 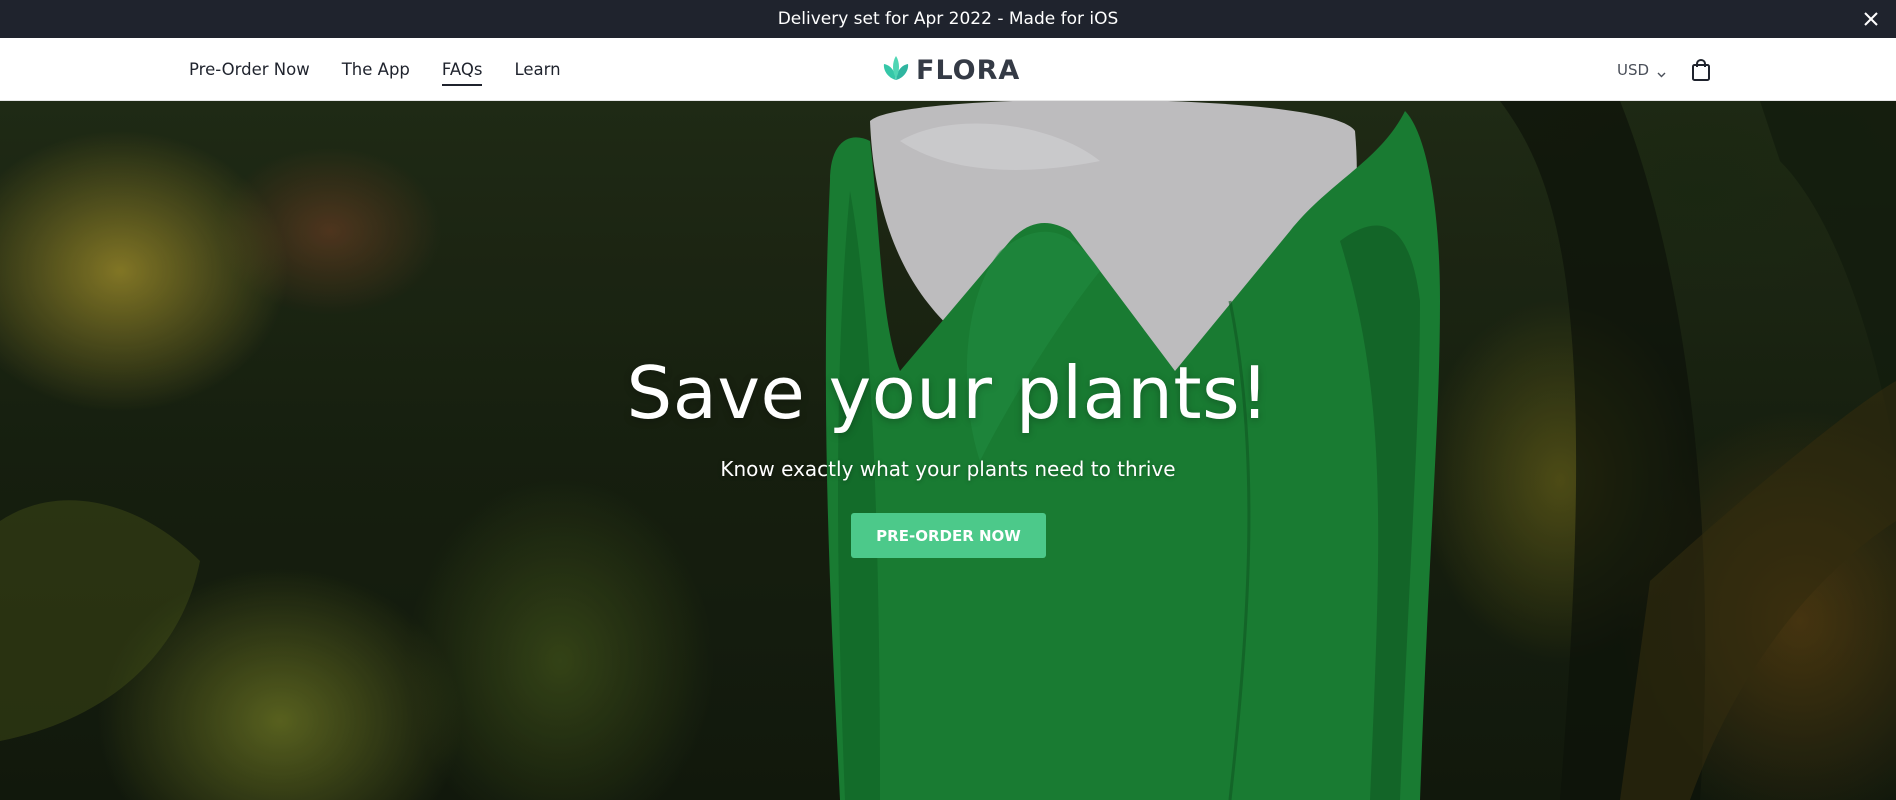 I want to click on close-icon, so click(x=1871, y=19).